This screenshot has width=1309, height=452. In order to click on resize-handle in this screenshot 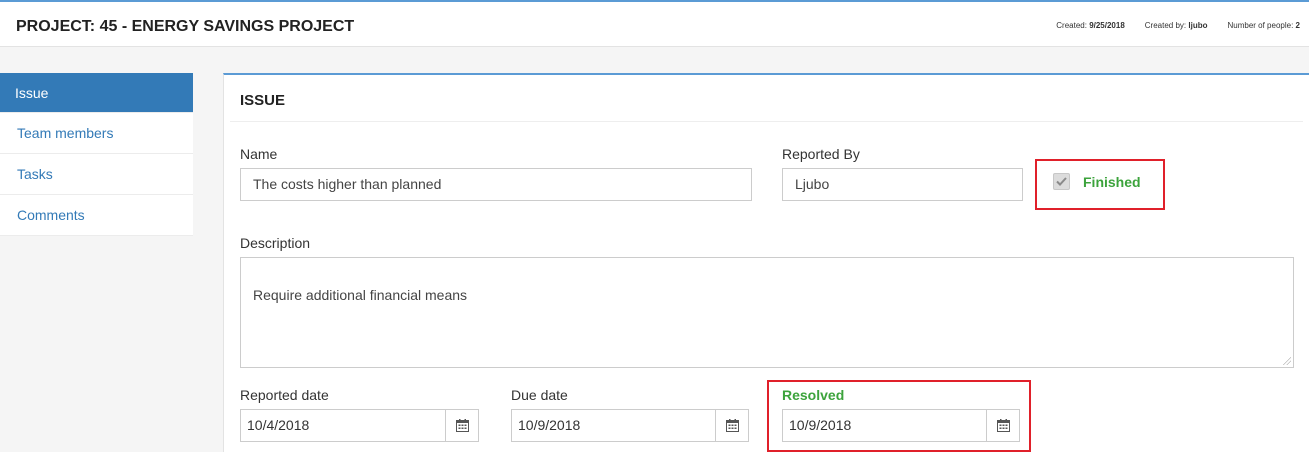, I will do `click(1287, 361)`.